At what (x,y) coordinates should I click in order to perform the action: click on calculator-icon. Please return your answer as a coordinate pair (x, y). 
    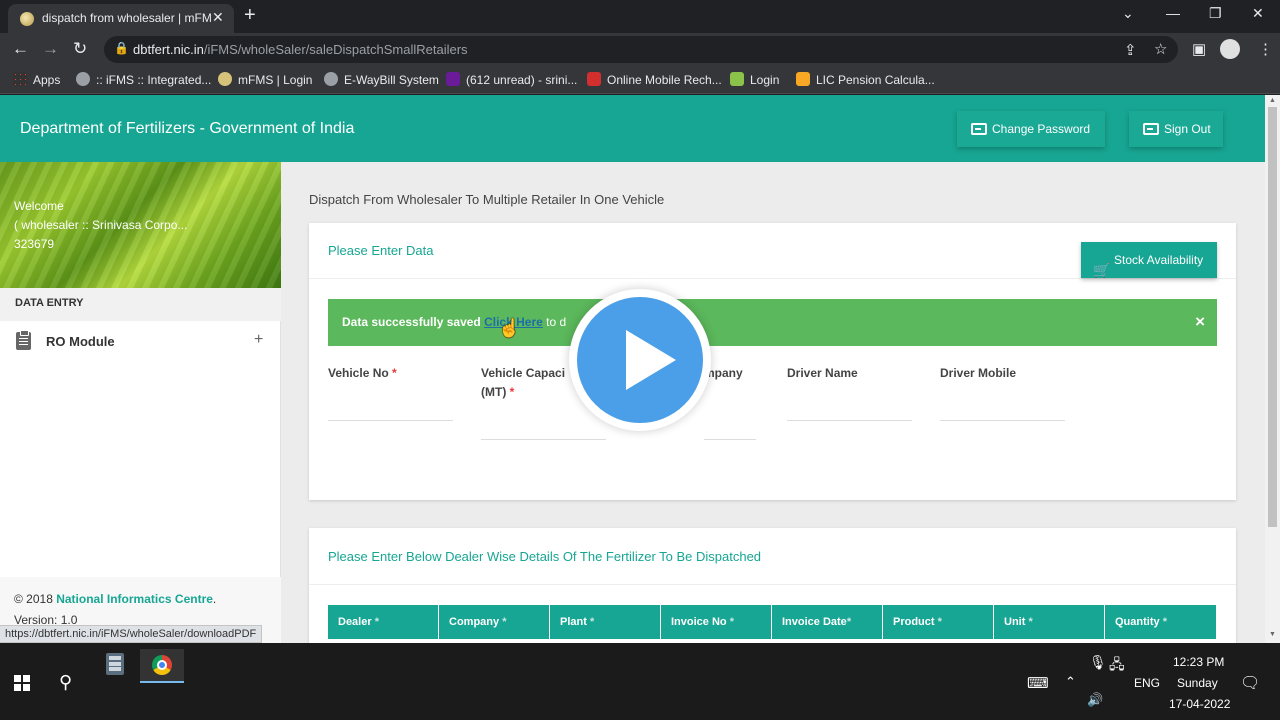
    Looking at the image, I should click on (115, 664).